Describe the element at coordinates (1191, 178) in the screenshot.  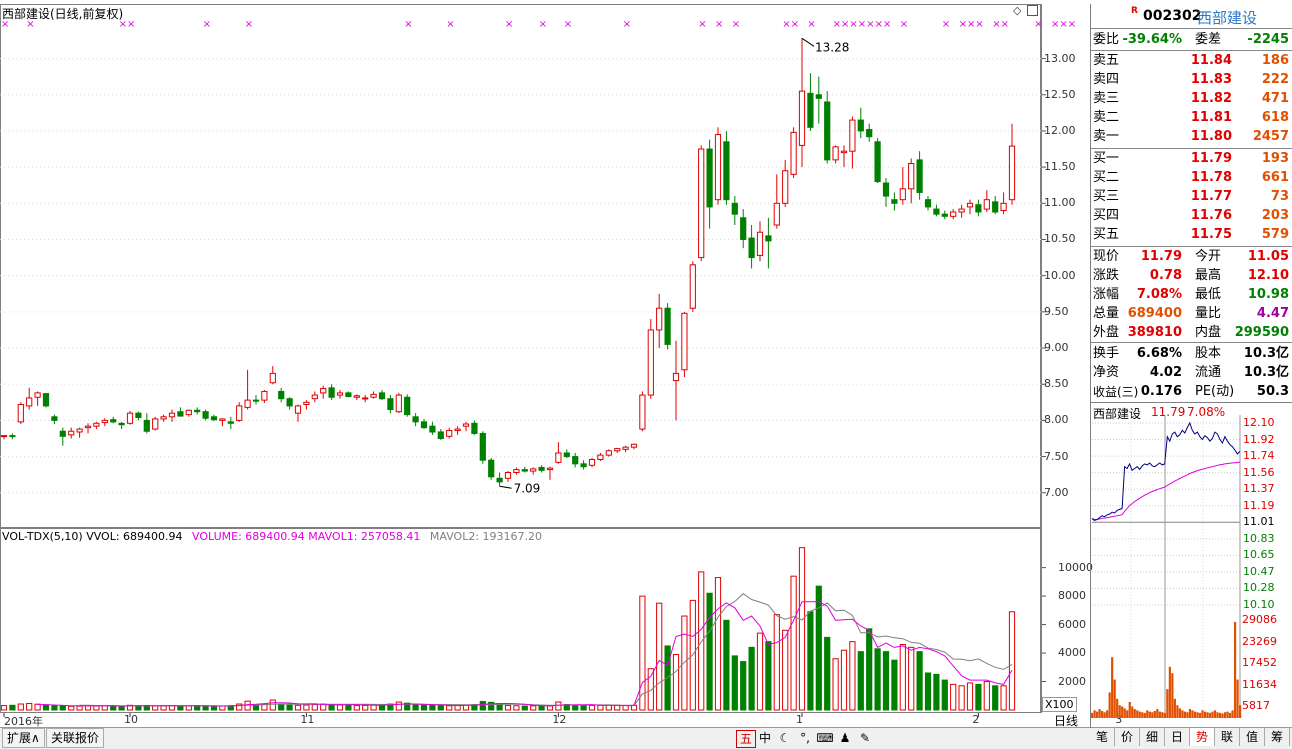
I see `buy-row-2: 买二 11.78 661` at that location.